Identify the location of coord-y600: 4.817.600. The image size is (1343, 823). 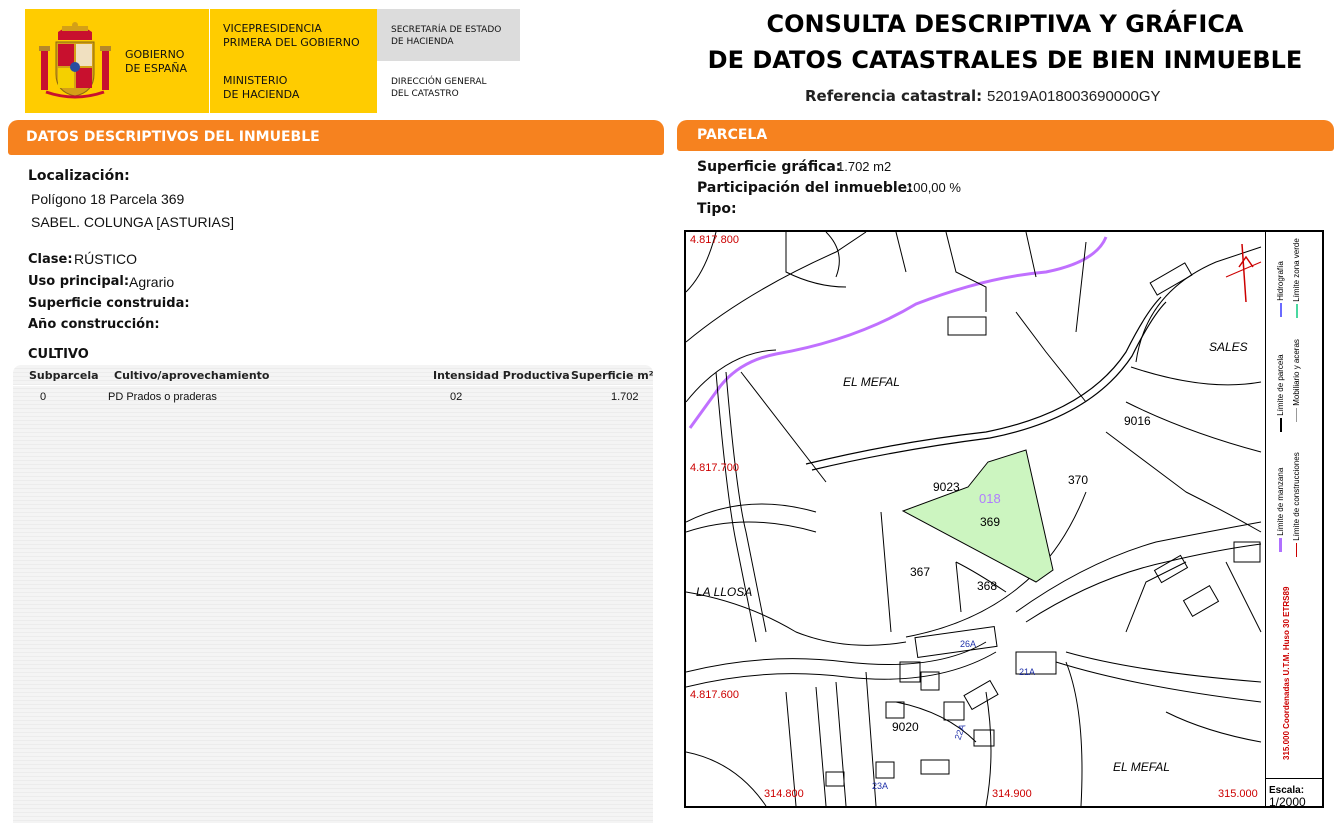
(714, 695).